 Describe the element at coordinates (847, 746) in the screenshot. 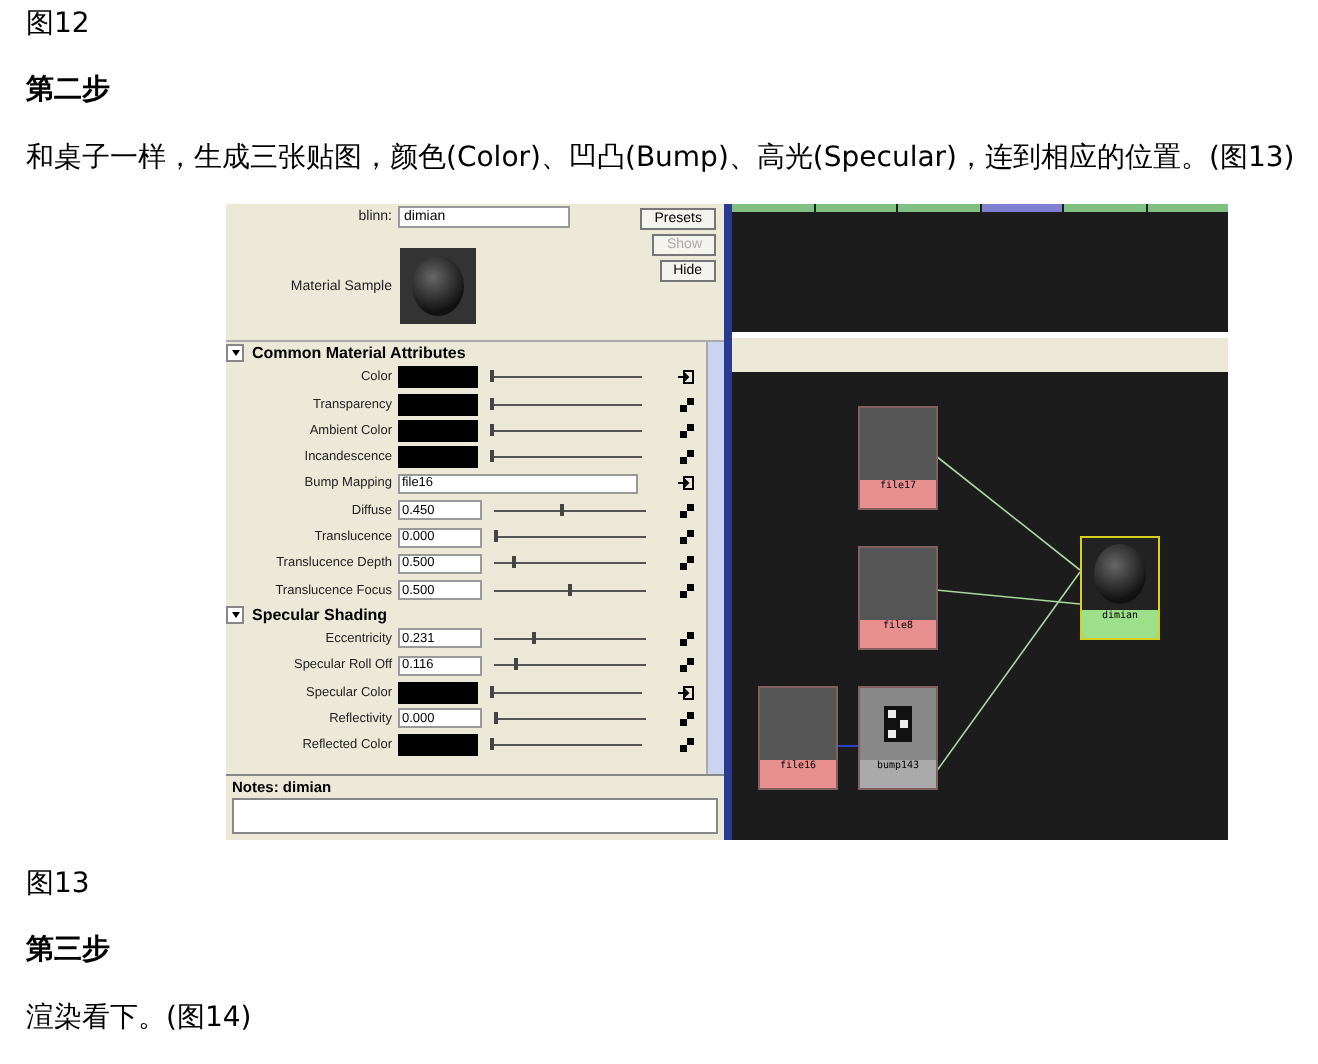

I see `connection-line` at that location.